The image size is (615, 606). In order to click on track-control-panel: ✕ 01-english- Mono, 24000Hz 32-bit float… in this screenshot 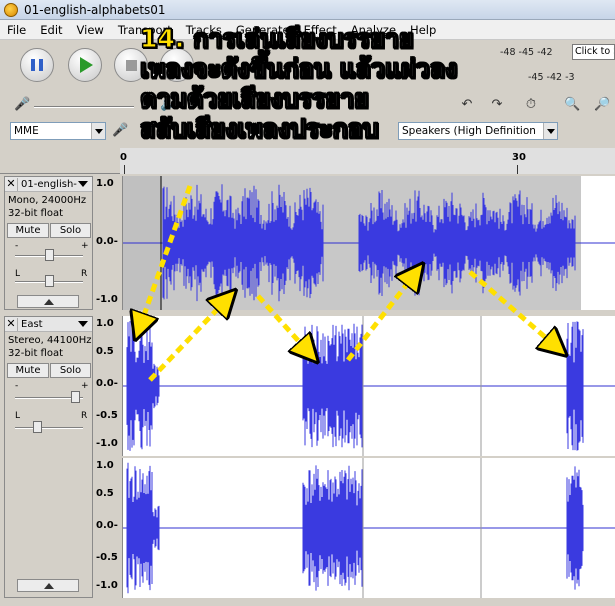, I will do `click(48, 243)`.